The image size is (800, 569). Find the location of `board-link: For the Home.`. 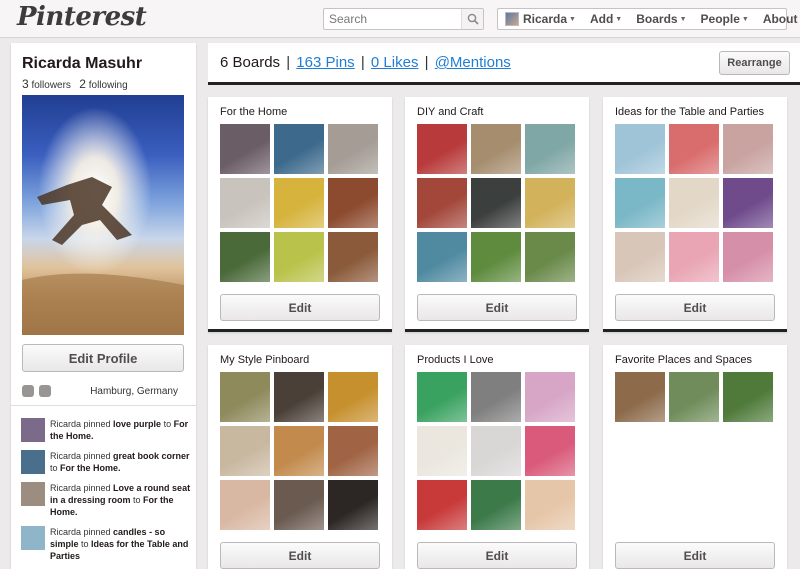

board-link: For the Home. is located at coordinates (90, 468).